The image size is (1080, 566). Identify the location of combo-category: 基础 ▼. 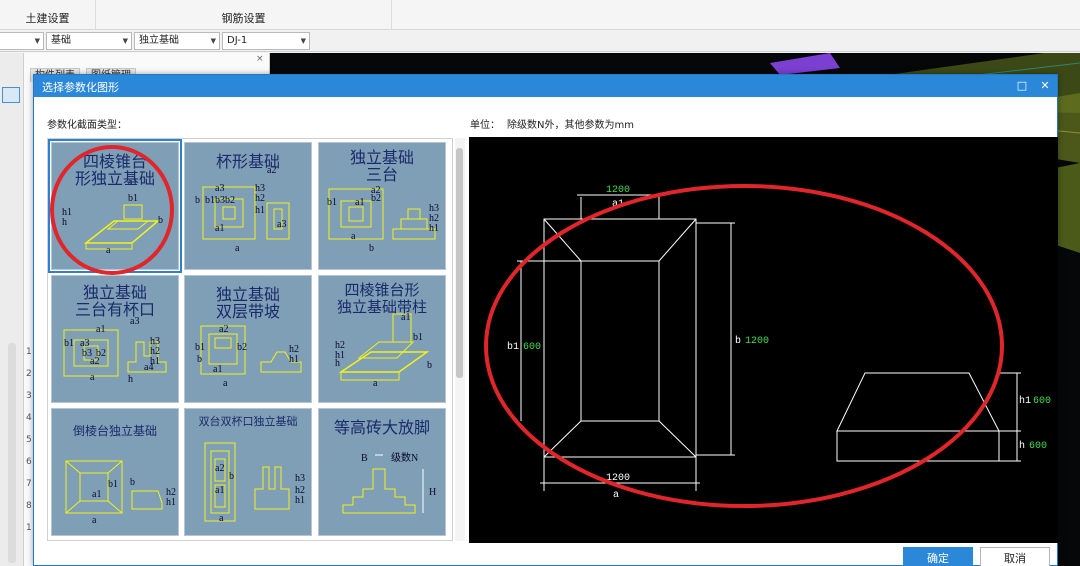
(89, 41).